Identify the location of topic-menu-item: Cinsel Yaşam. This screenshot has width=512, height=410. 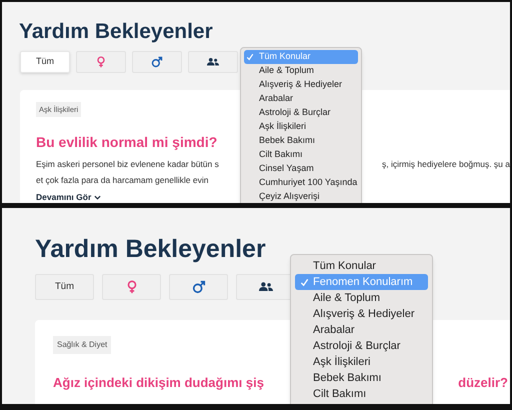
(301, 169).